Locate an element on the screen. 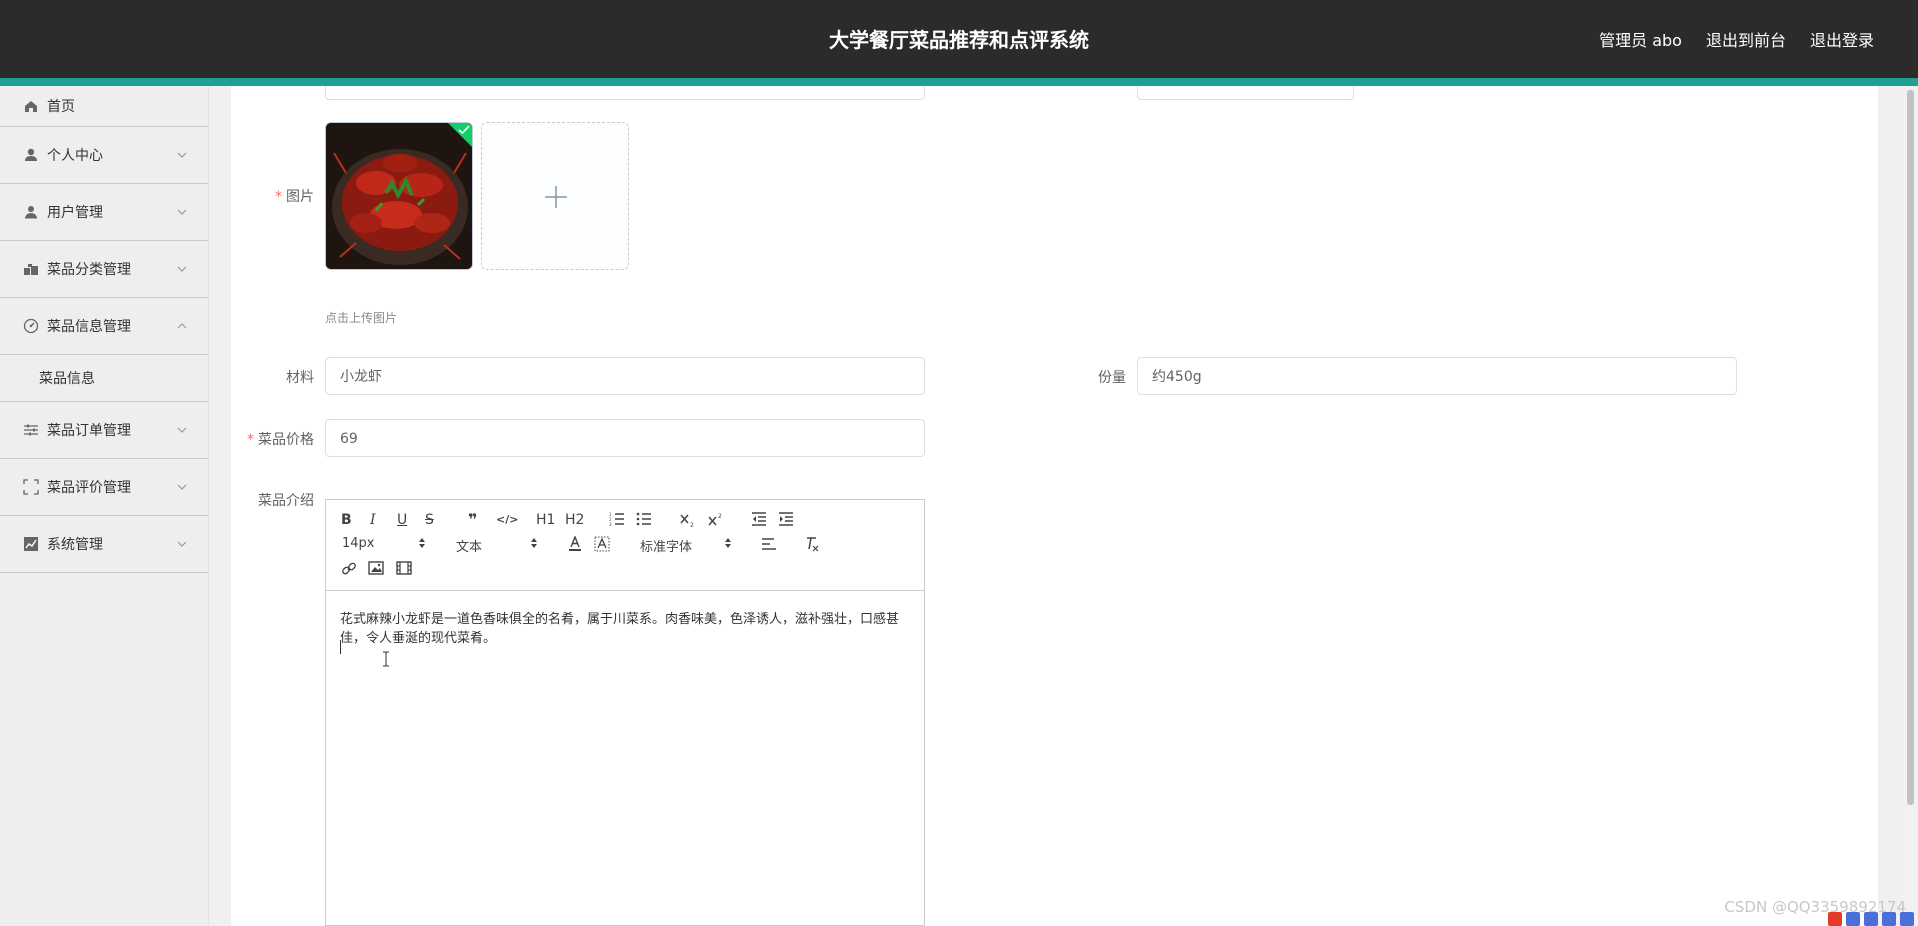 The image size is (1918, 926). gauge-icon is located at coordinates (31, 326).